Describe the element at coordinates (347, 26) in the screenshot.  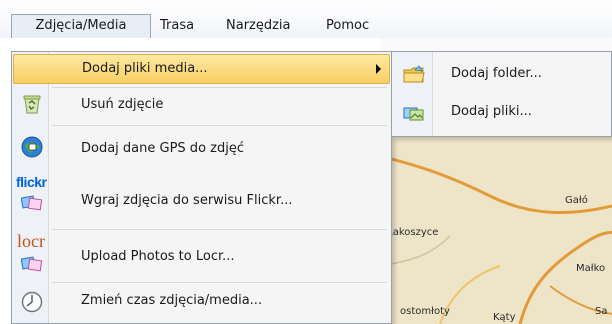
I see `menu-pomoc: Pomoc` at that location.